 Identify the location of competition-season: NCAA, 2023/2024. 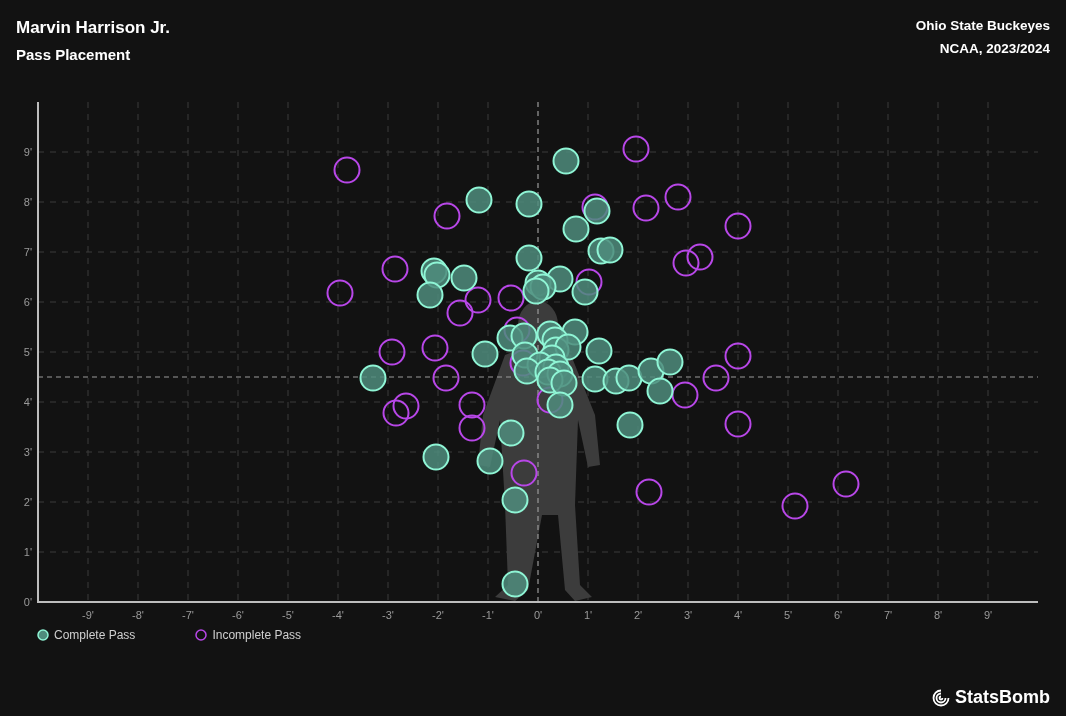
(994, 48).